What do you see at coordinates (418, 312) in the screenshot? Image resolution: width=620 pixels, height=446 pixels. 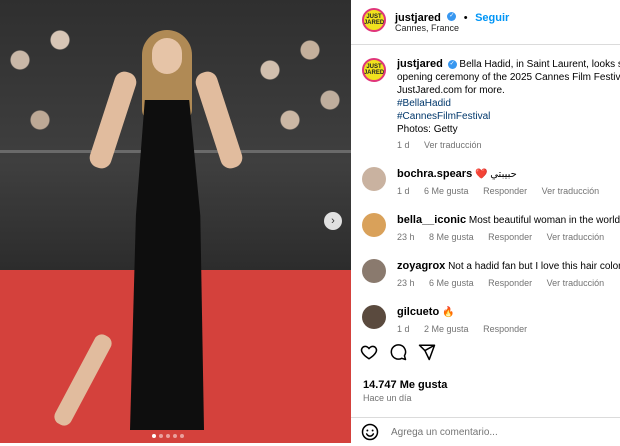 I see `commenter-username: gilcueto` at bounding box center [418, 312].